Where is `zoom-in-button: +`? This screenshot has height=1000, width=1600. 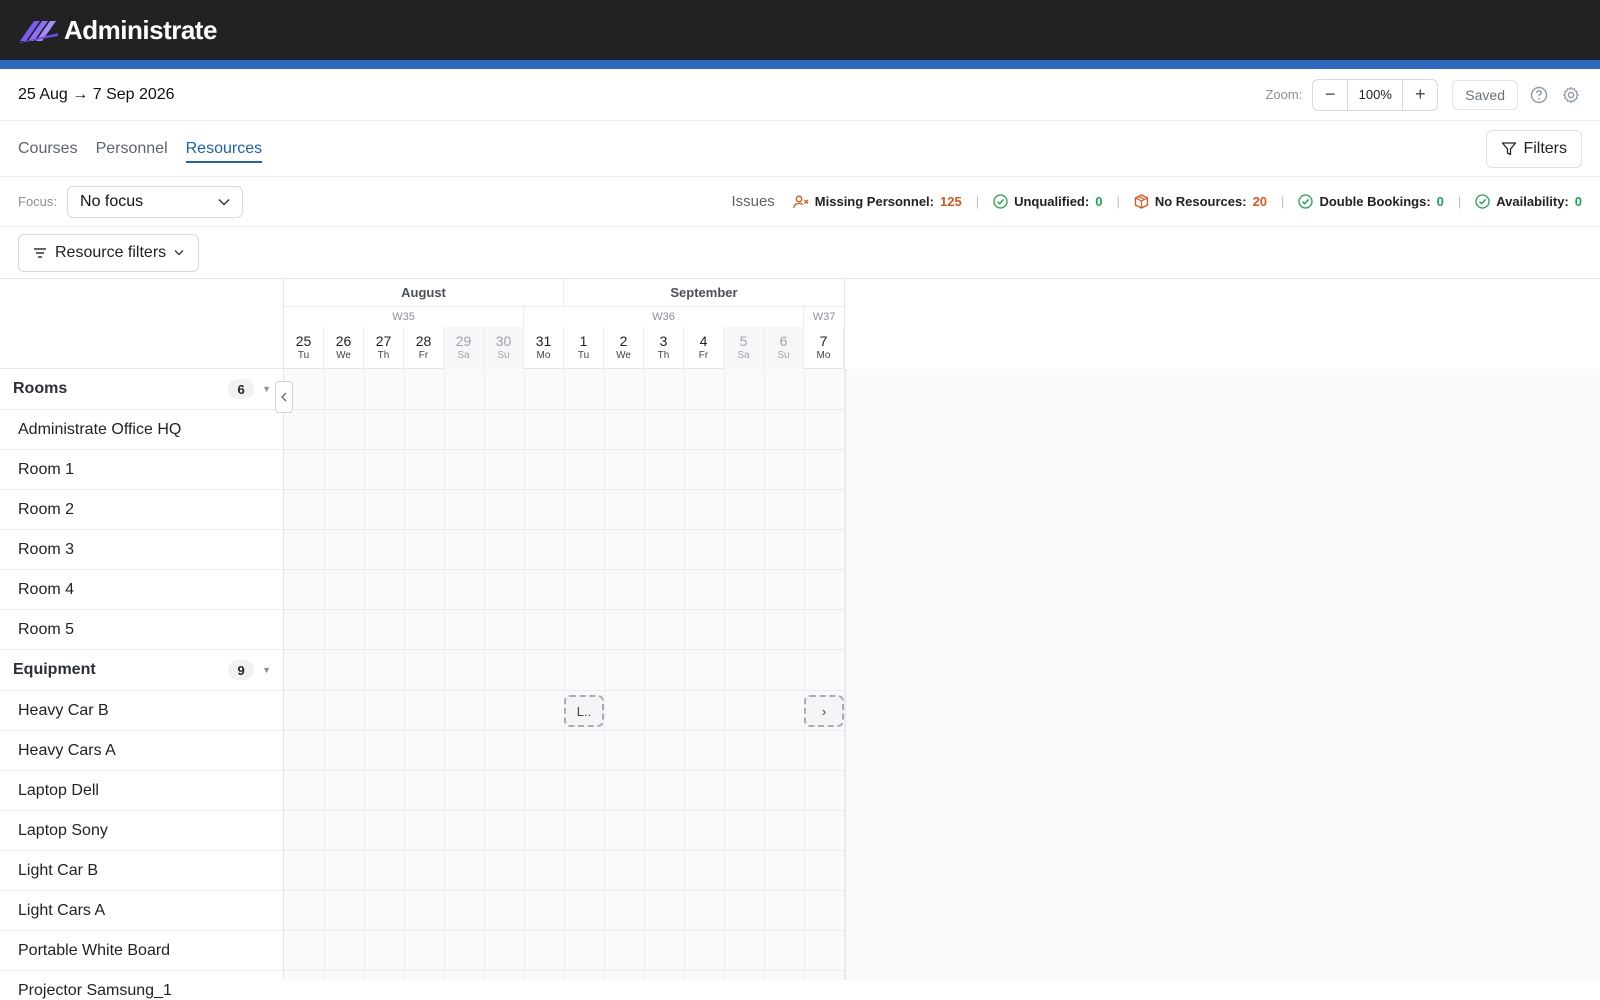
zoom-in-button: + is located at coordinates (1420, 95).